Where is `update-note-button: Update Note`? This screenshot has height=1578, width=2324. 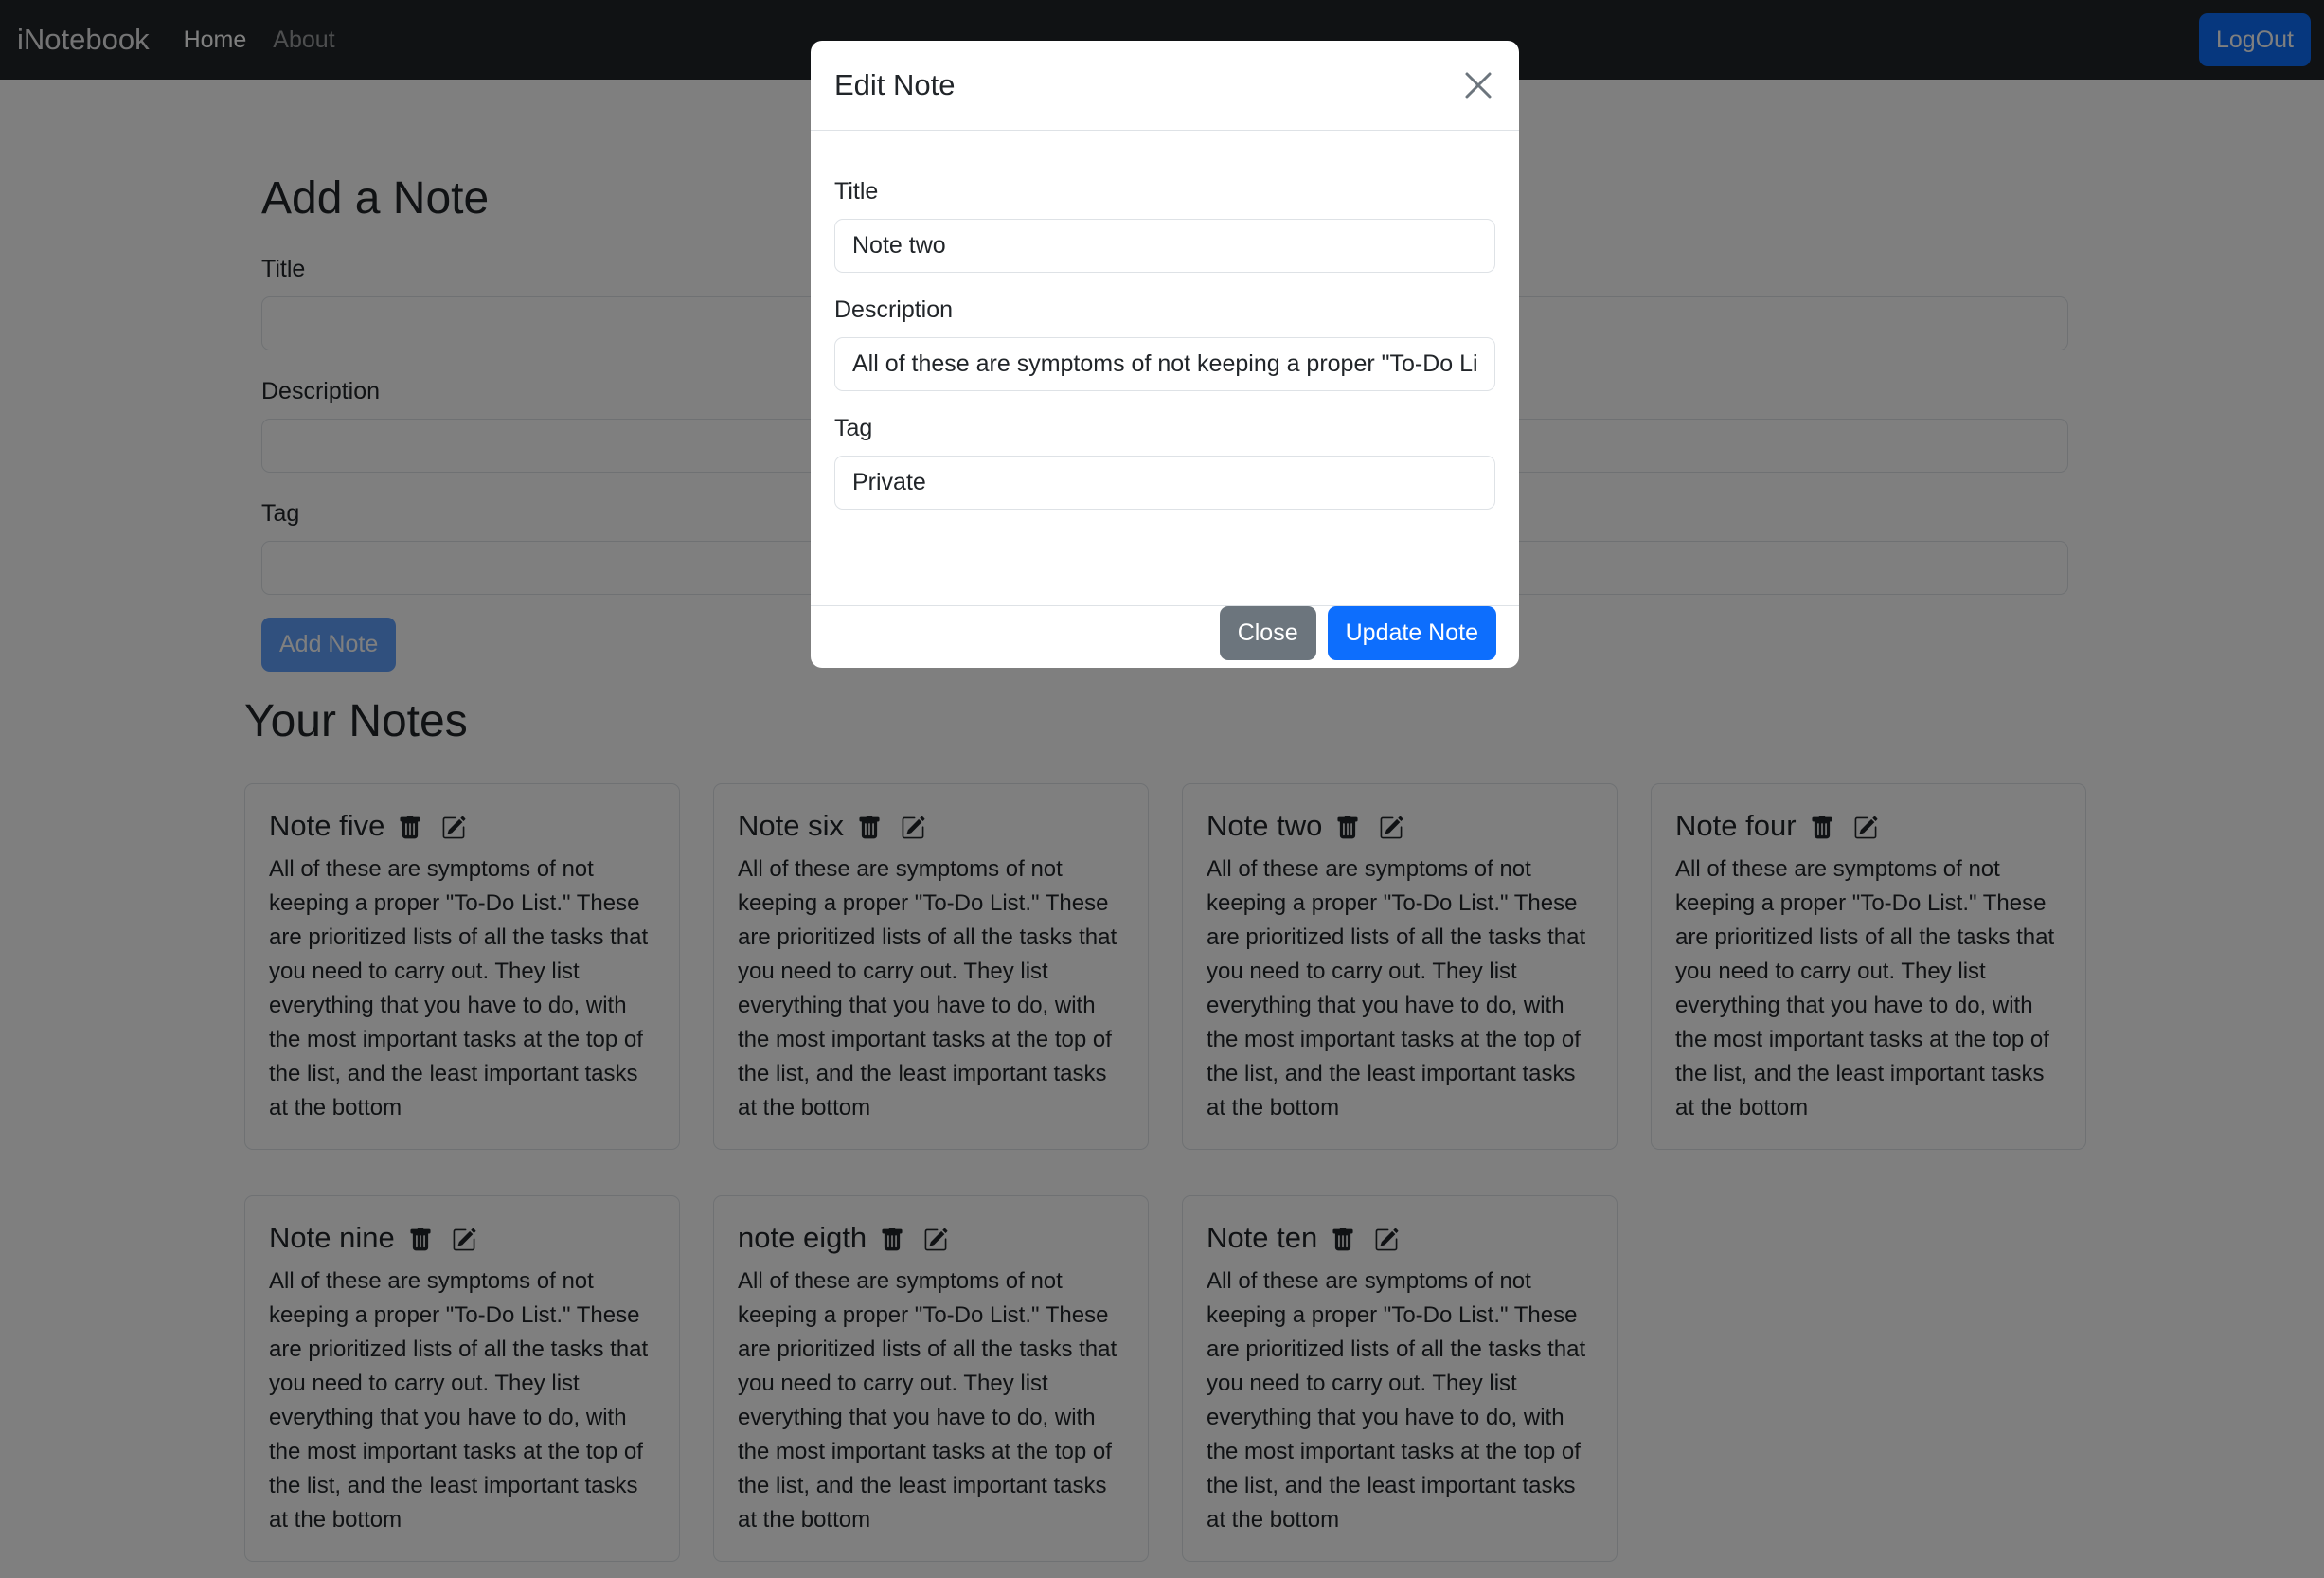
update-note-button: Update Note is located at coordinates (1412, 633).